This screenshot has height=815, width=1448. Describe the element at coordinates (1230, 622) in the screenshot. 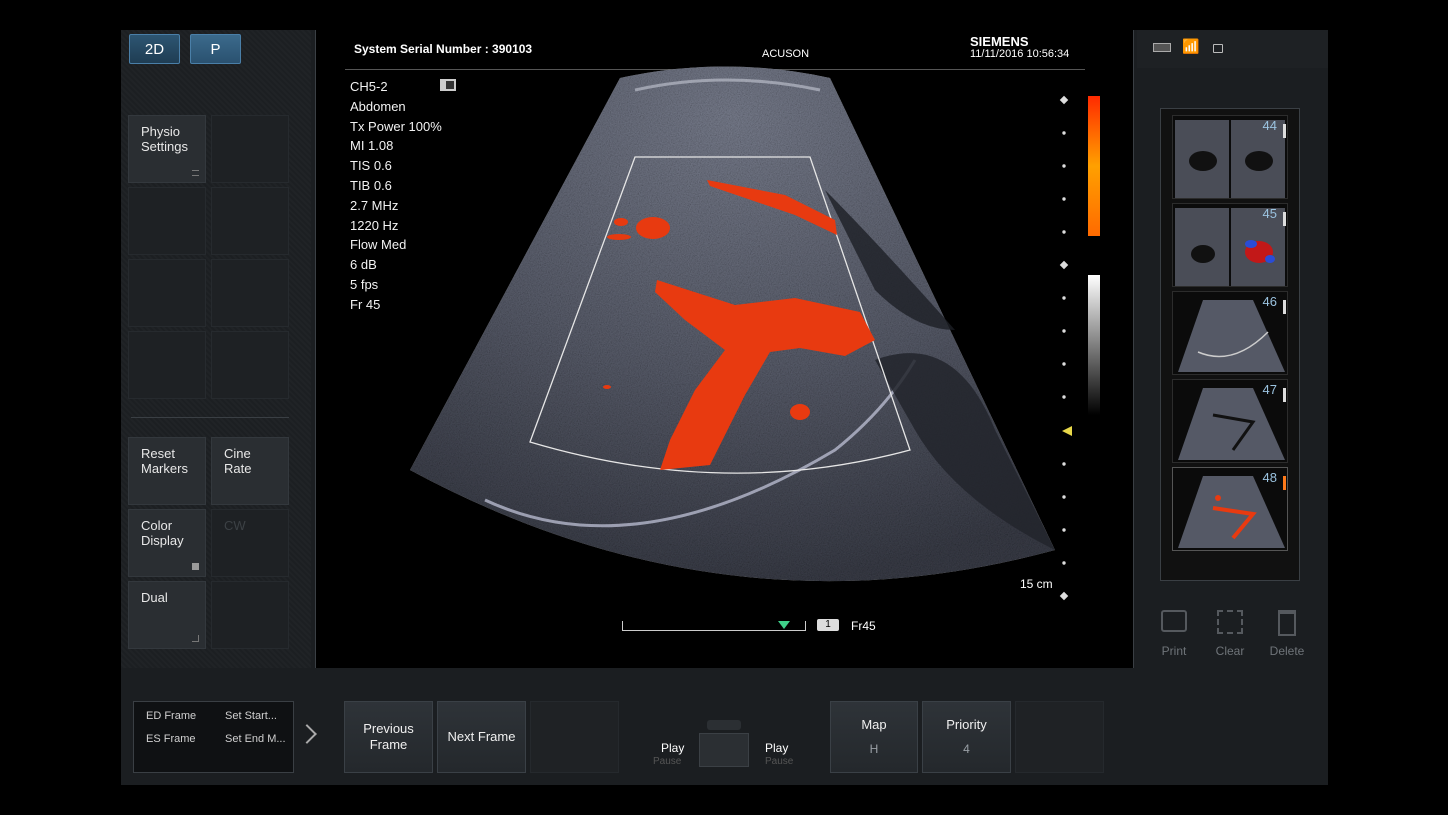

I see `clear-icon` at that location.